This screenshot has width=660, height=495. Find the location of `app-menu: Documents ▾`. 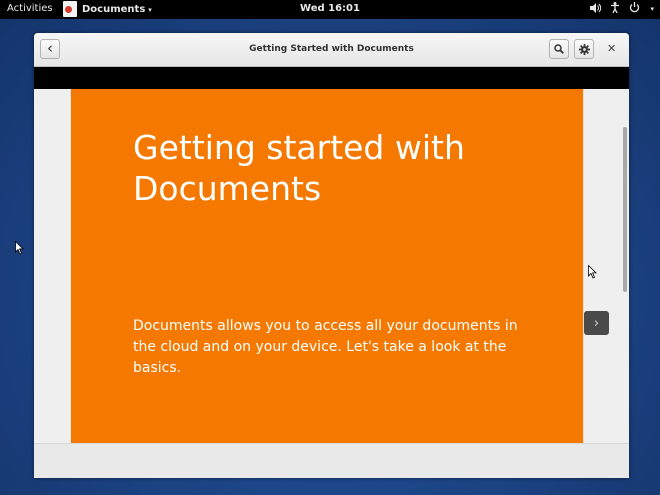

app-menu: Documents ▾ is located at coordinates (106, 9).